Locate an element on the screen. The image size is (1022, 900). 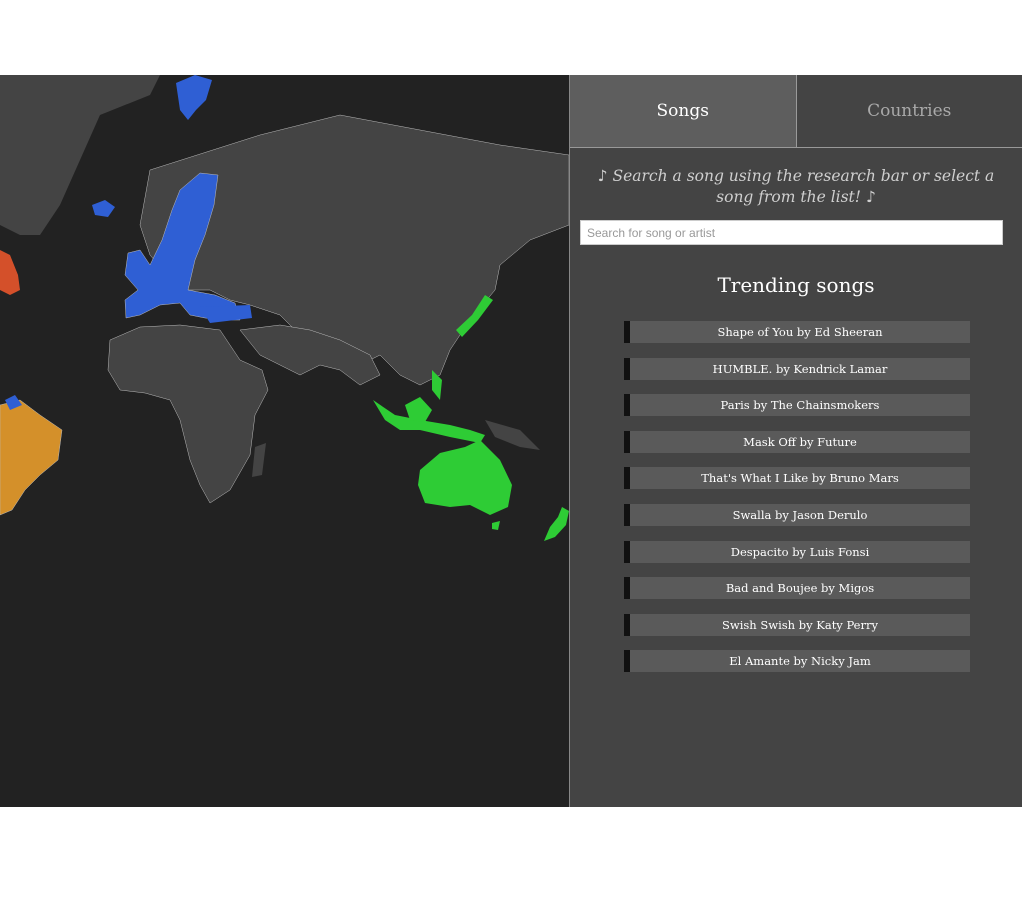
indonesia-shape is located at coordinates (429, 421).